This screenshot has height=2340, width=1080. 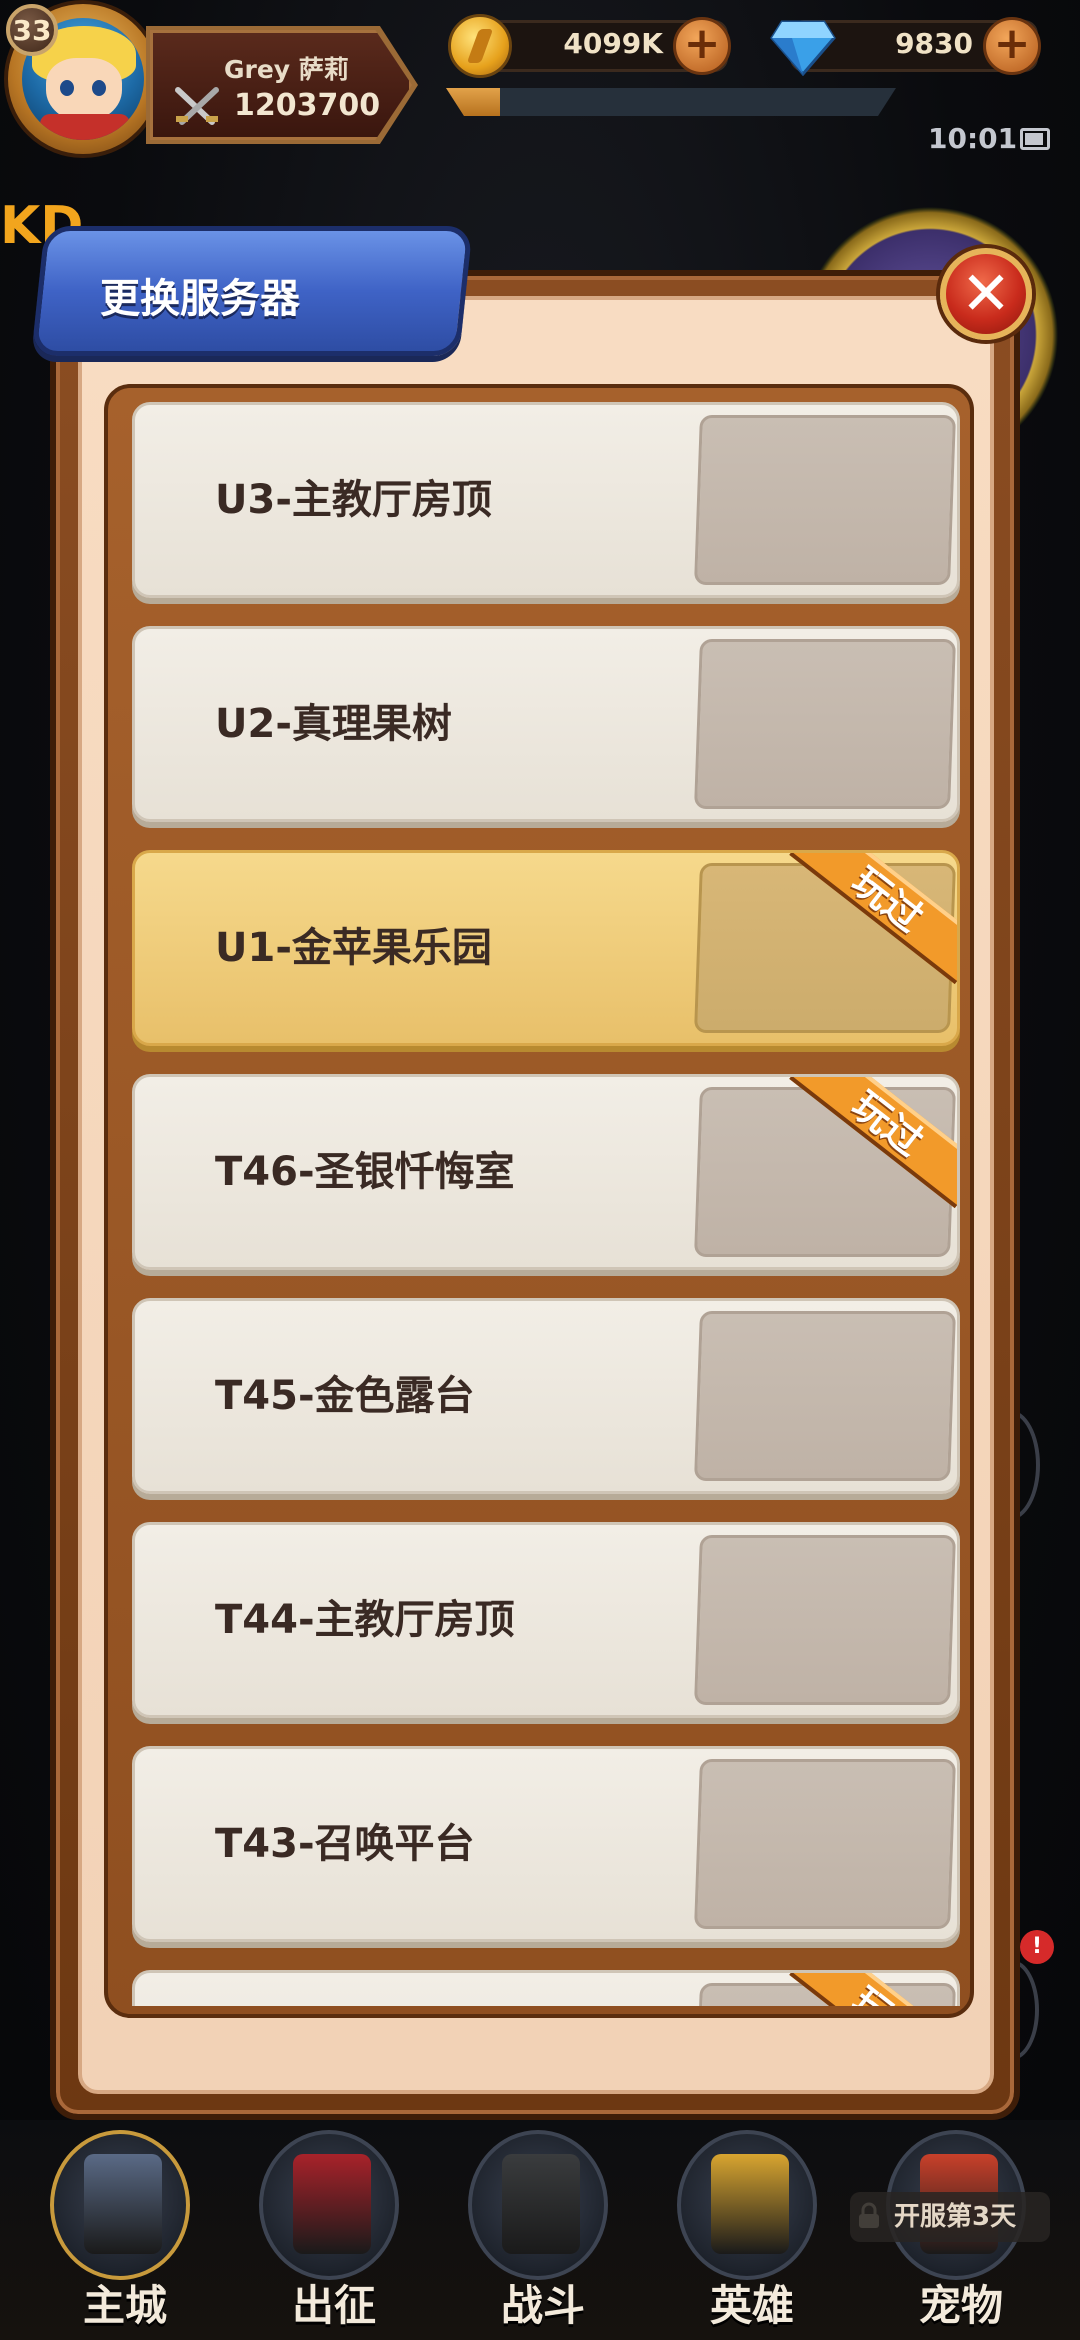 I want to click on server-name: T44-主教厅房顶, so click(x=365, y=1620).